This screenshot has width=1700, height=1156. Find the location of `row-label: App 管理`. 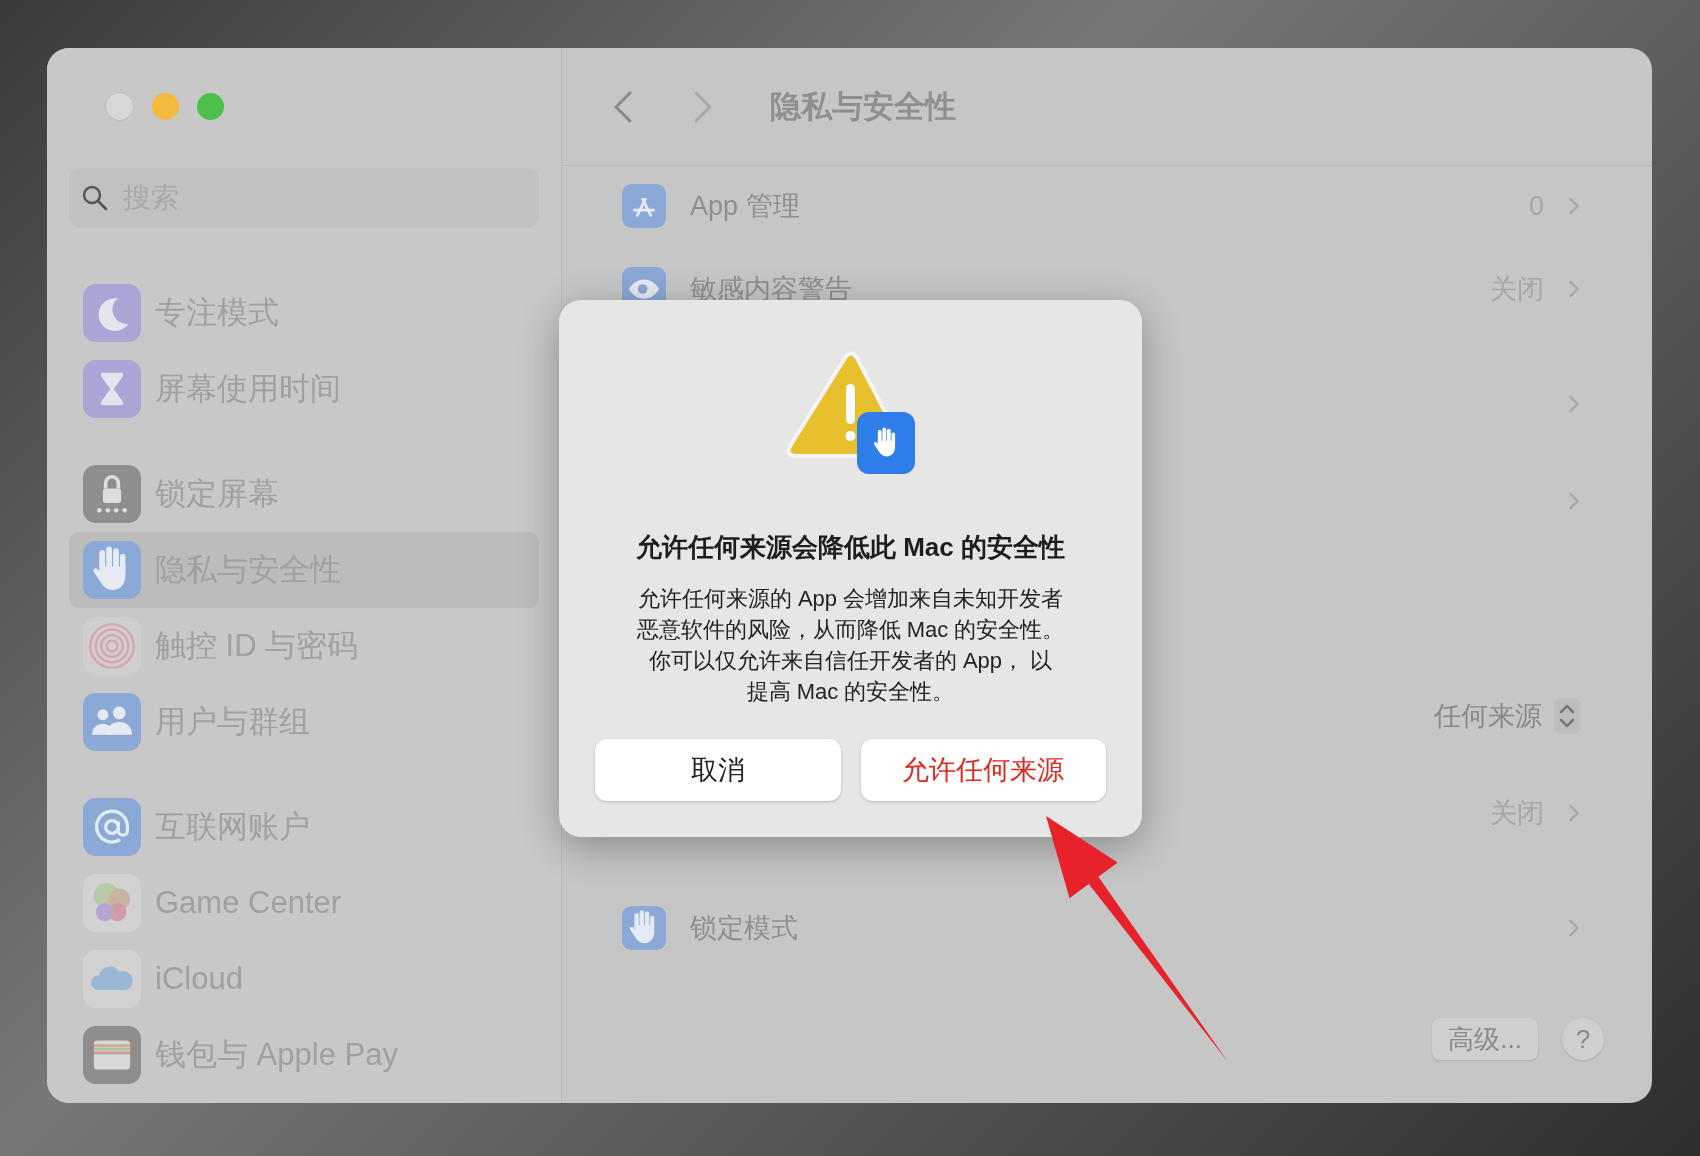

row-label: App 管理 is located at coordinates (745, 206).